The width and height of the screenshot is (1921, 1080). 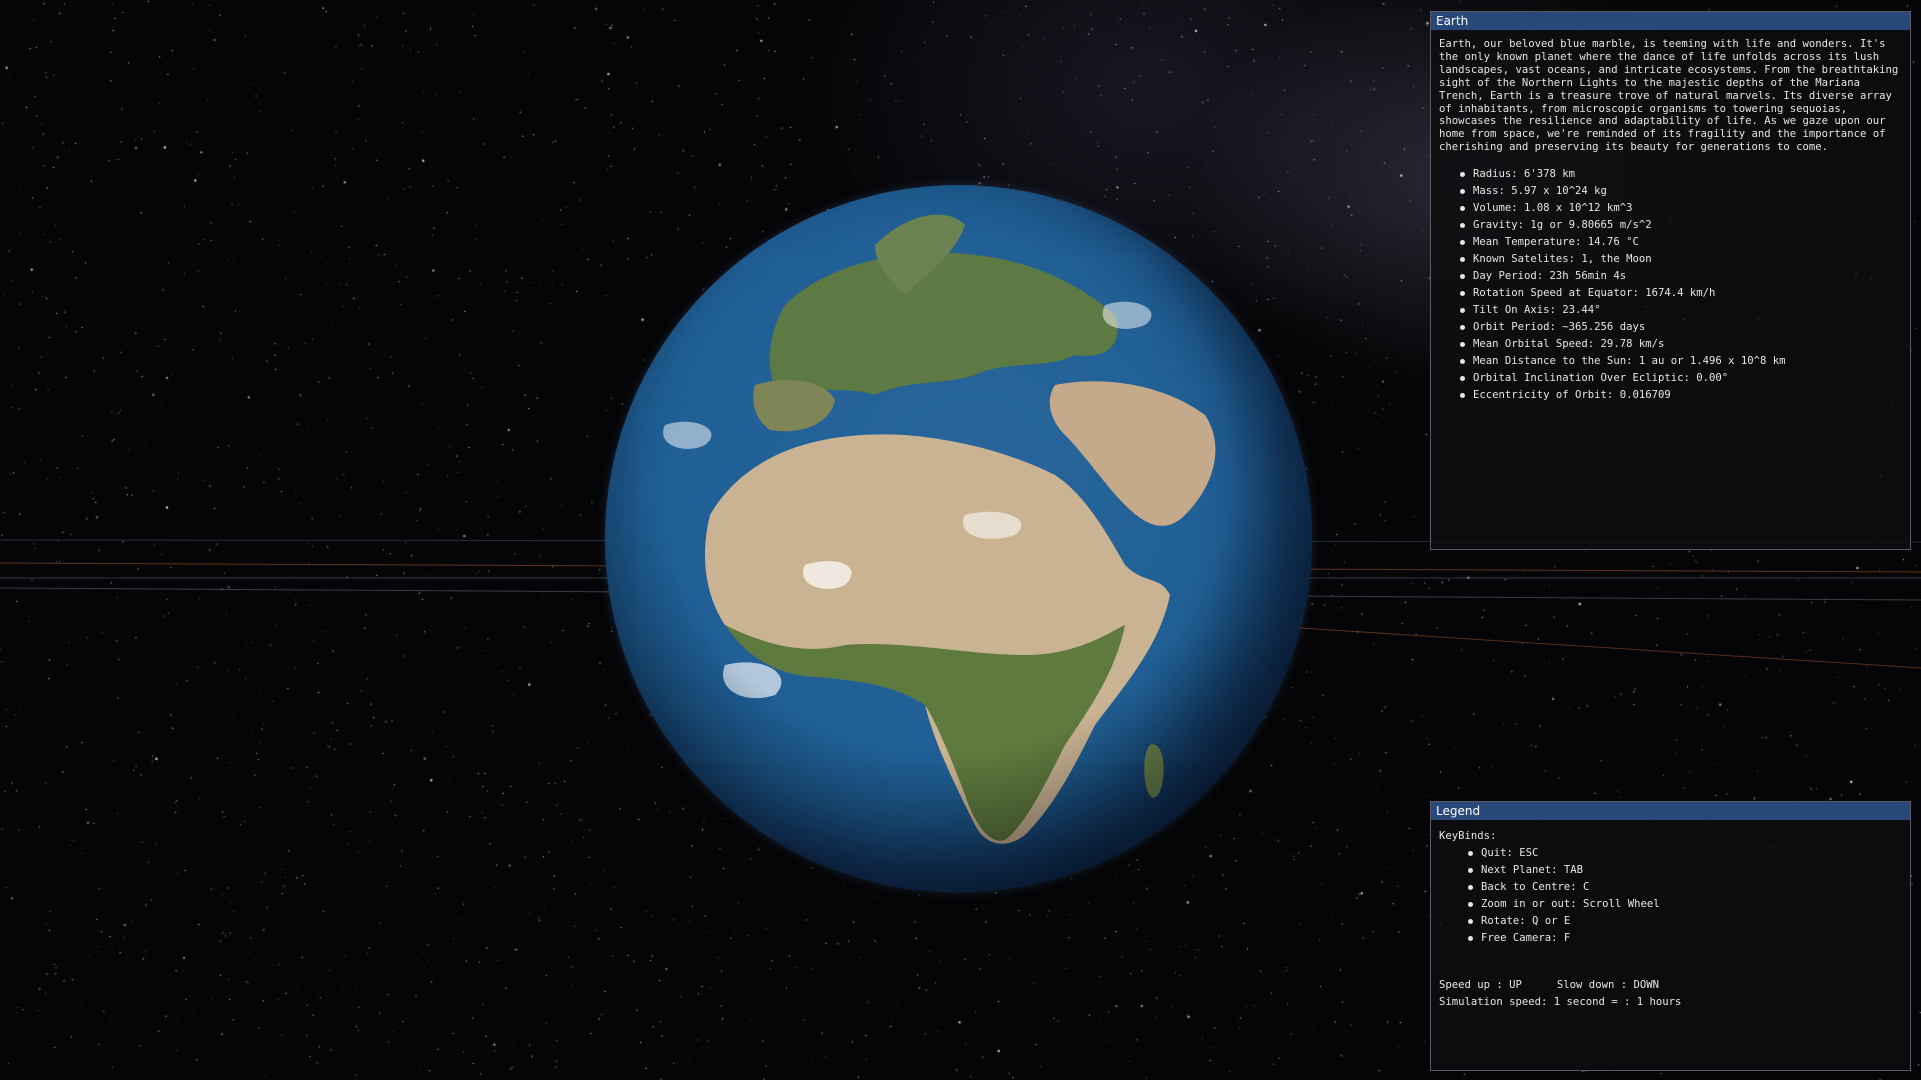 I want to click on earth-stat-item-text: Orbit Period: ~365.256 days, so click(x=1559, y=327).